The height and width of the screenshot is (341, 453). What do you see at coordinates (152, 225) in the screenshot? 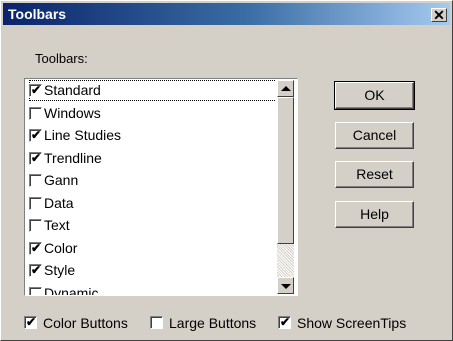
I see `toolbar-list-item: Text` at bounding box center [152, 225].